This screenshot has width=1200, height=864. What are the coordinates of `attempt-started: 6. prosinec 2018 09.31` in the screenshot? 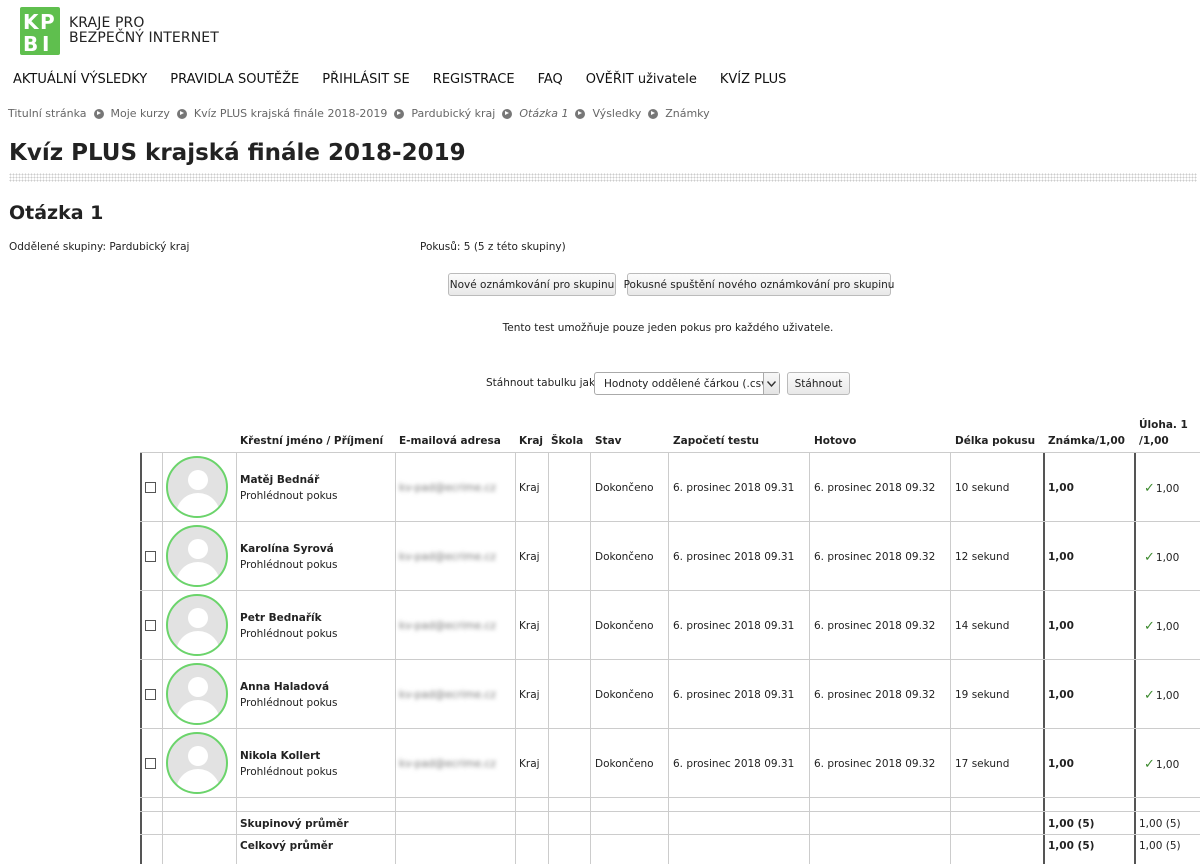 It's located at (734, 764).